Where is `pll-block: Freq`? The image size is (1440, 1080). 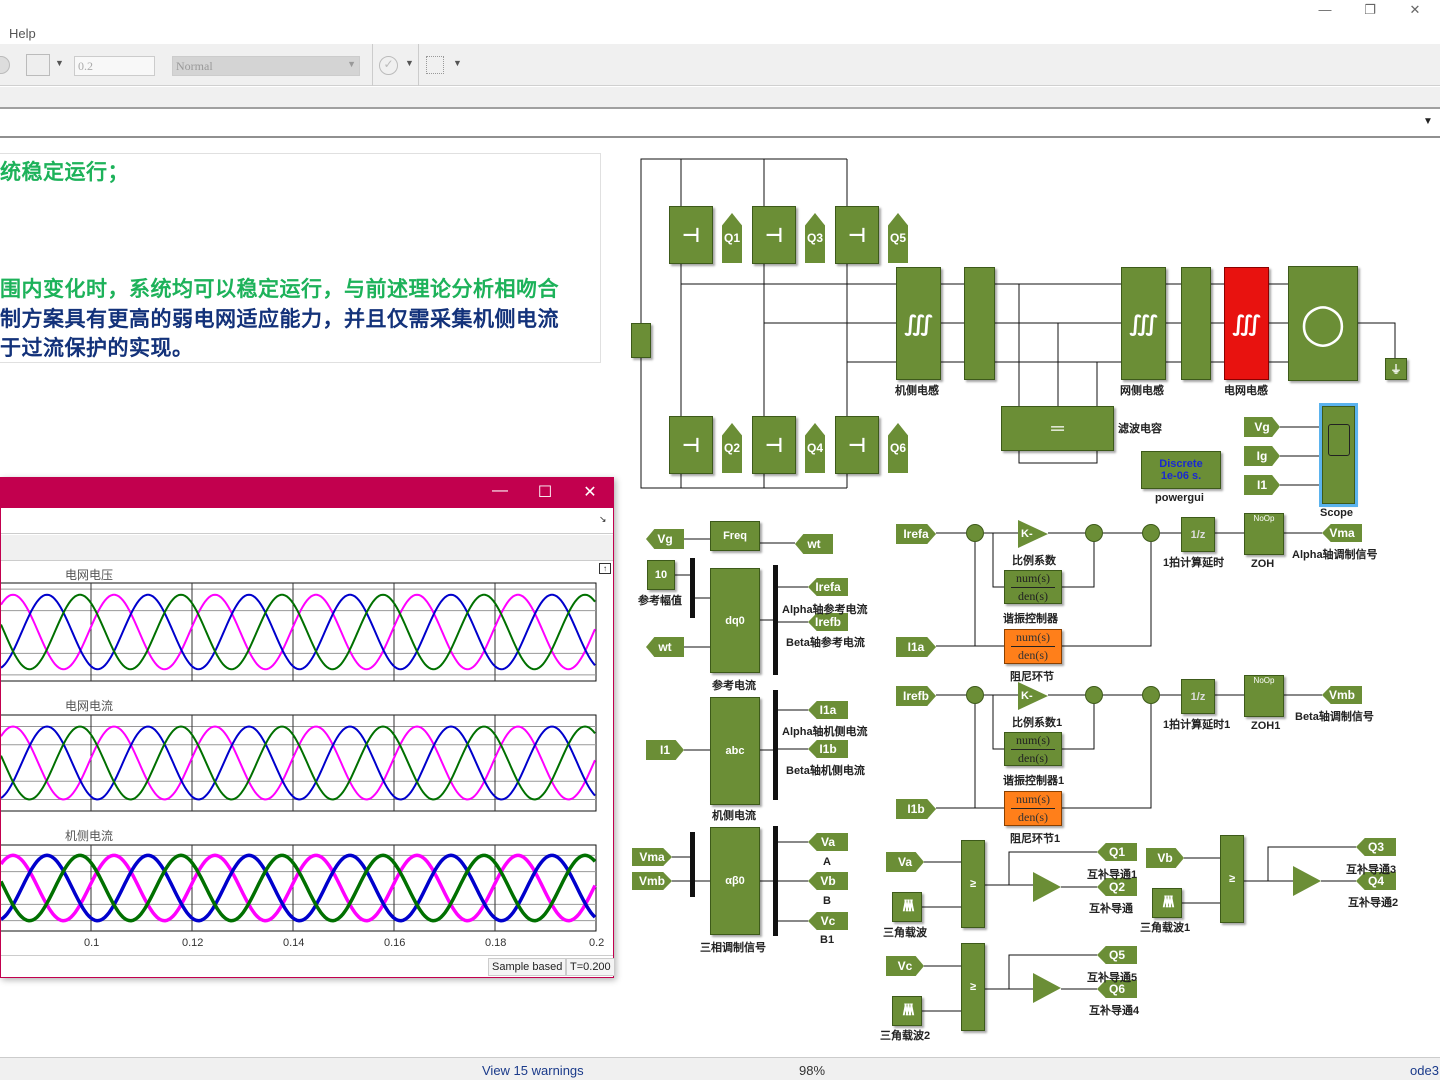 pll-block: Freq is located at coordinates (735, 536).